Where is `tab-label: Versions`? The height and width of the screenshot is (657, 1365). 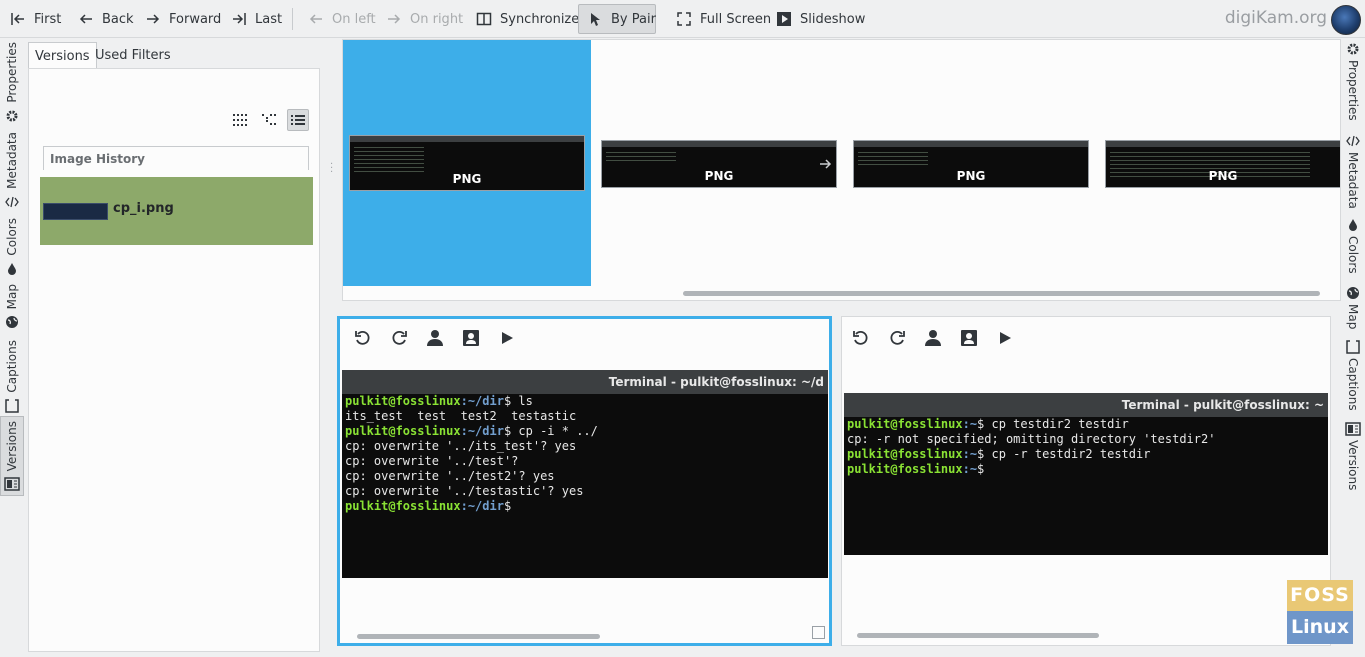
tab-label: Versions is located at coordinates (62, 56).